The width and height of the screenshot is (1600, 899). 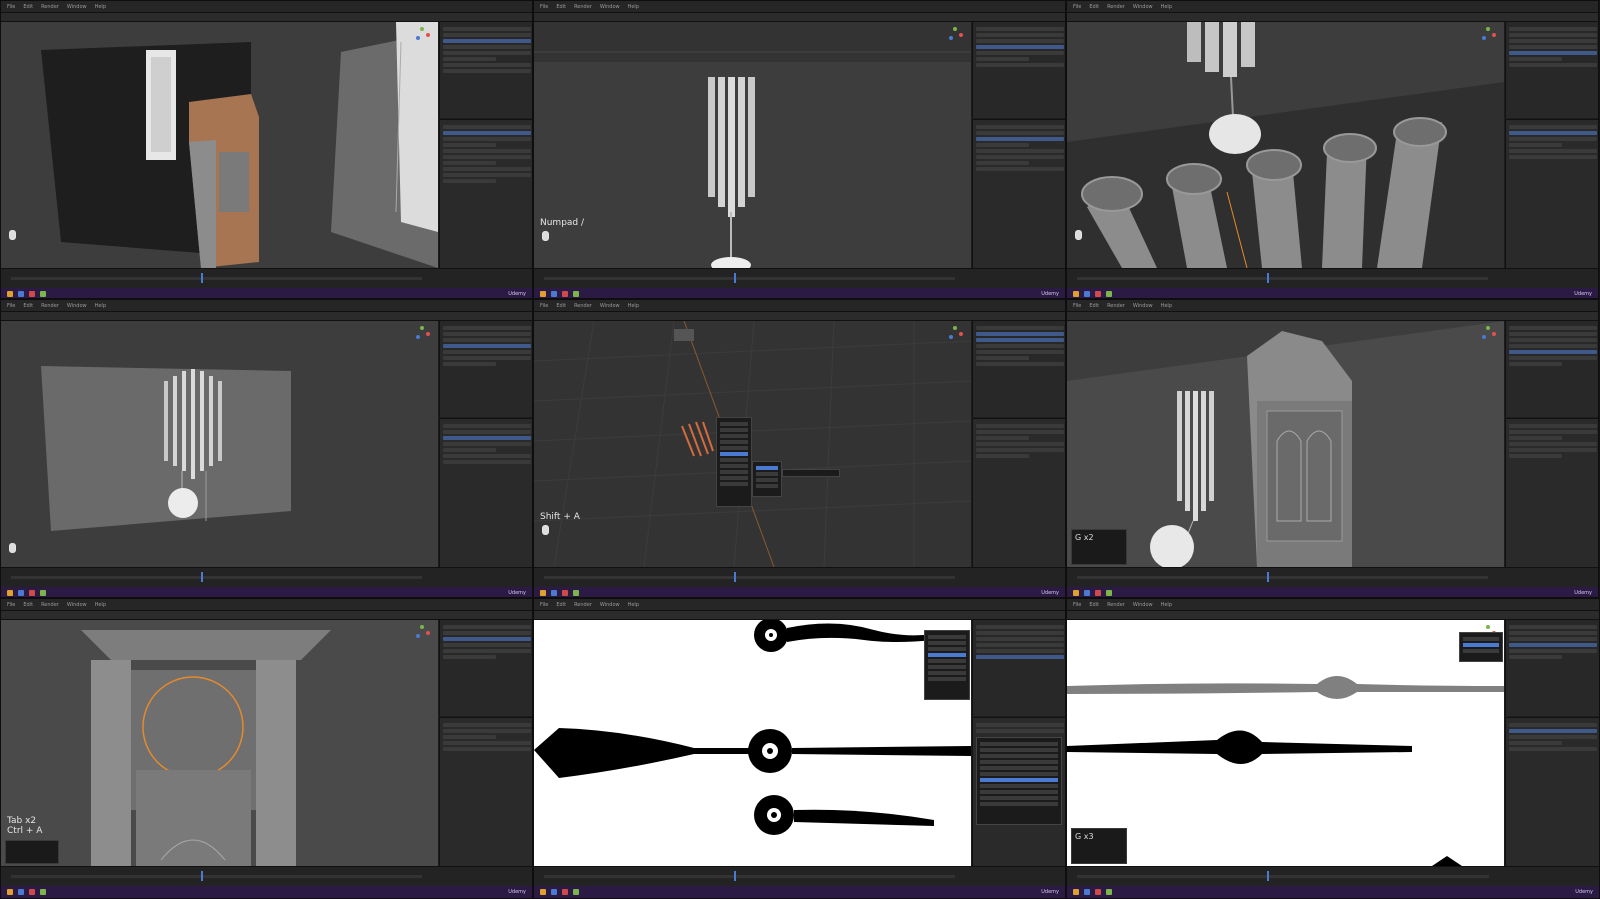 I want to click on reference-image-viewport, so click(x=752, y=743).